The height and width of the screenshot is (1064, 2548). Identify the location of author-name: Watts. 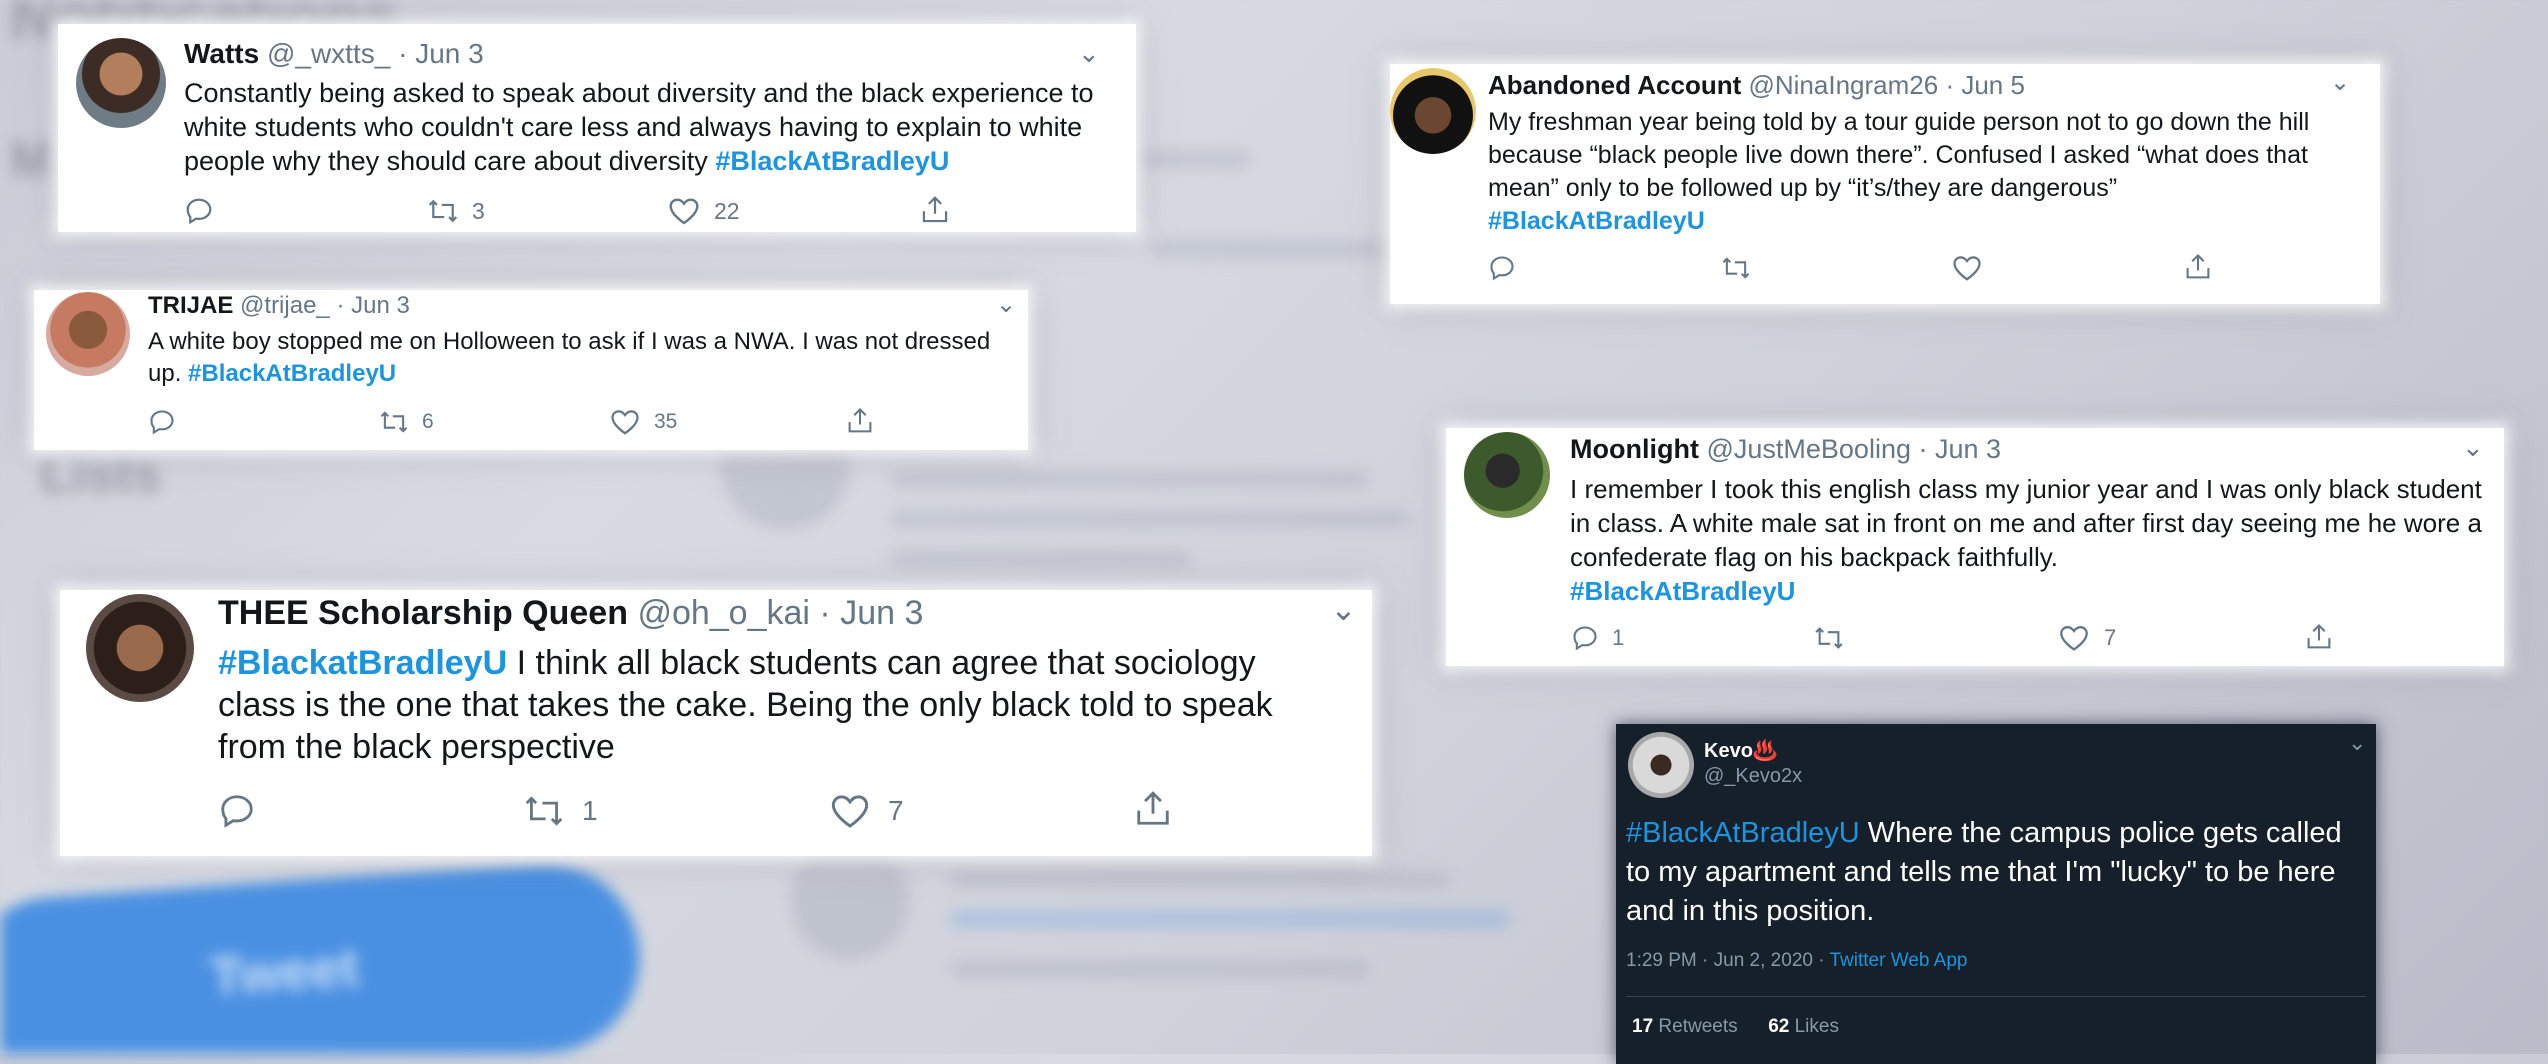
(221, 53).